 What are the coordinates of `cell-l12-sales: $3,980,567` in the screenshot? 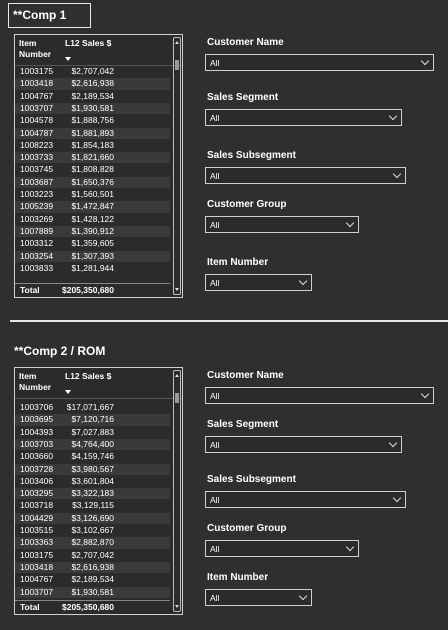 It's located at (92, 468).